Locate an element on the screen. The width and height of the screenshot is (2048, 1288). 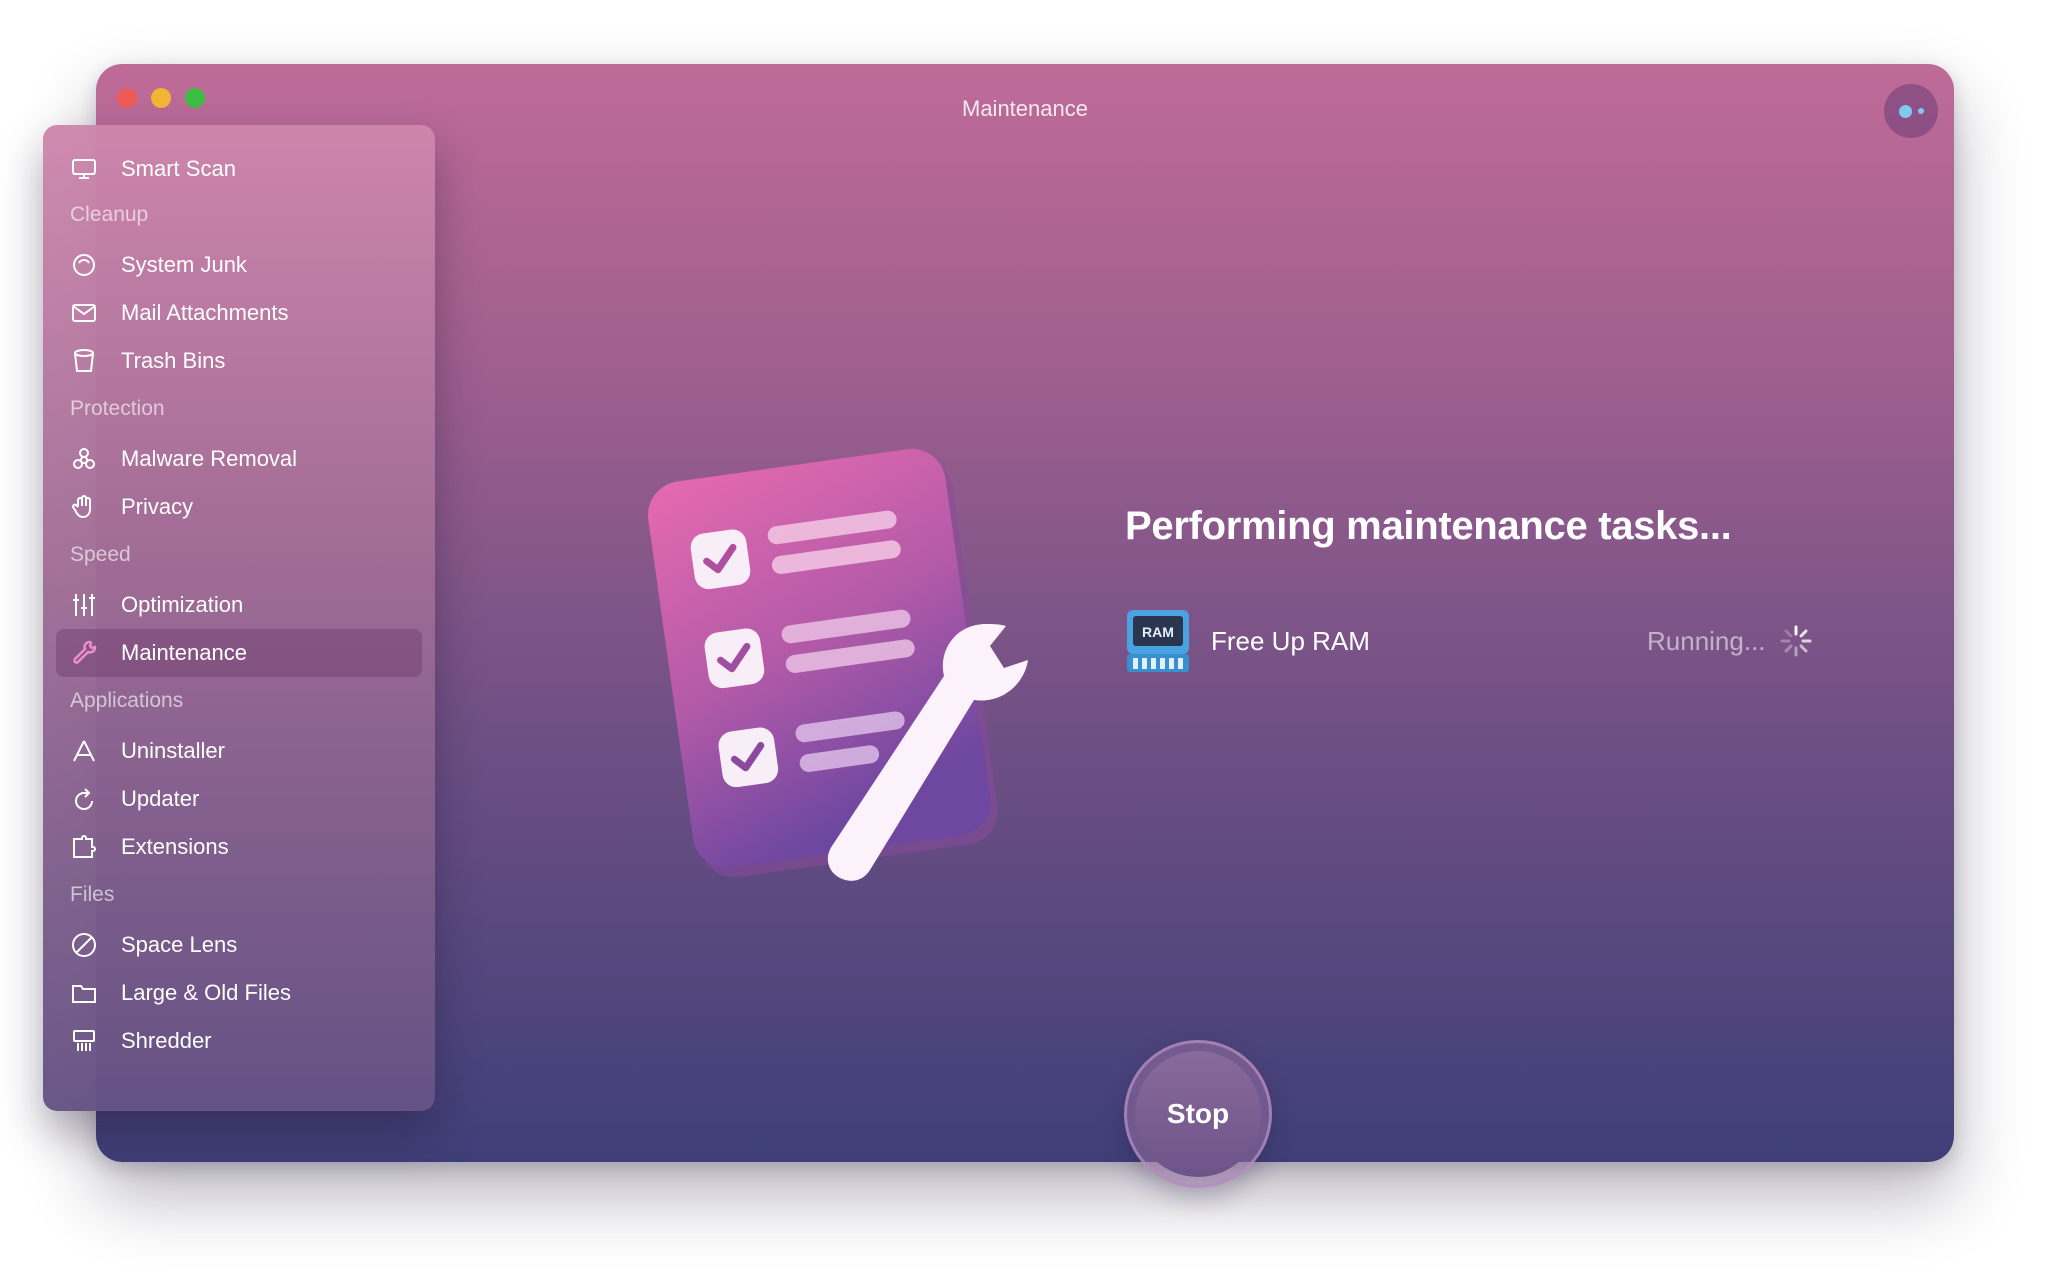
sidebar-item-label: Optimization is located at coordinates (182, 604).